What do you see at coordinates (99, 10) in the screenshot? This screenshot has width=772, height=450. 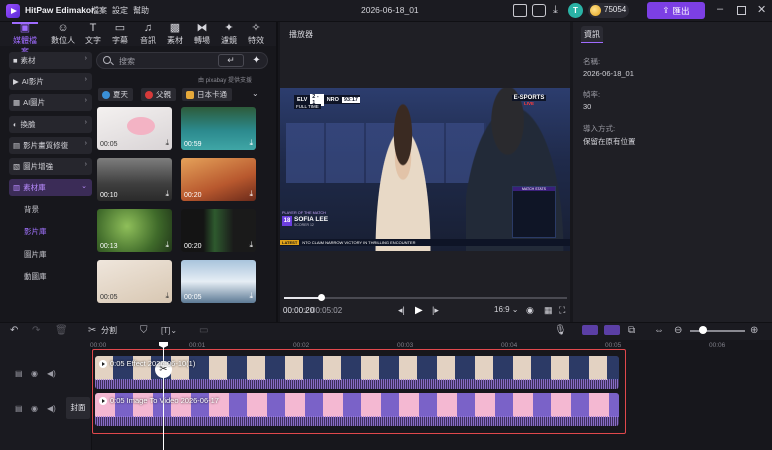 I see `menu-file: 檔案` at bounding box center [99, 10].